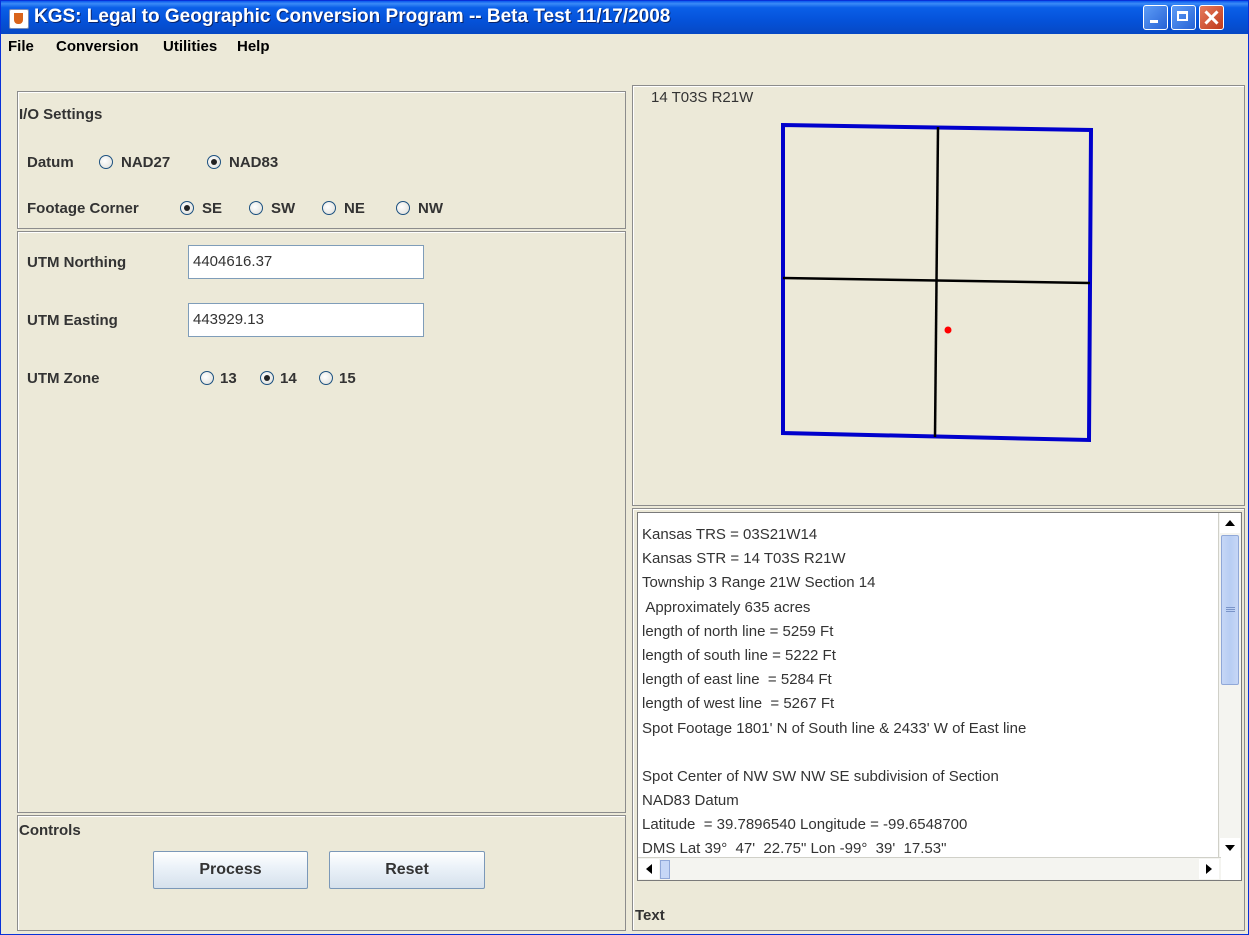 The height and width of the screenshot is (935, 1249). I want to click on zone-15-radio, so click(326, 378).